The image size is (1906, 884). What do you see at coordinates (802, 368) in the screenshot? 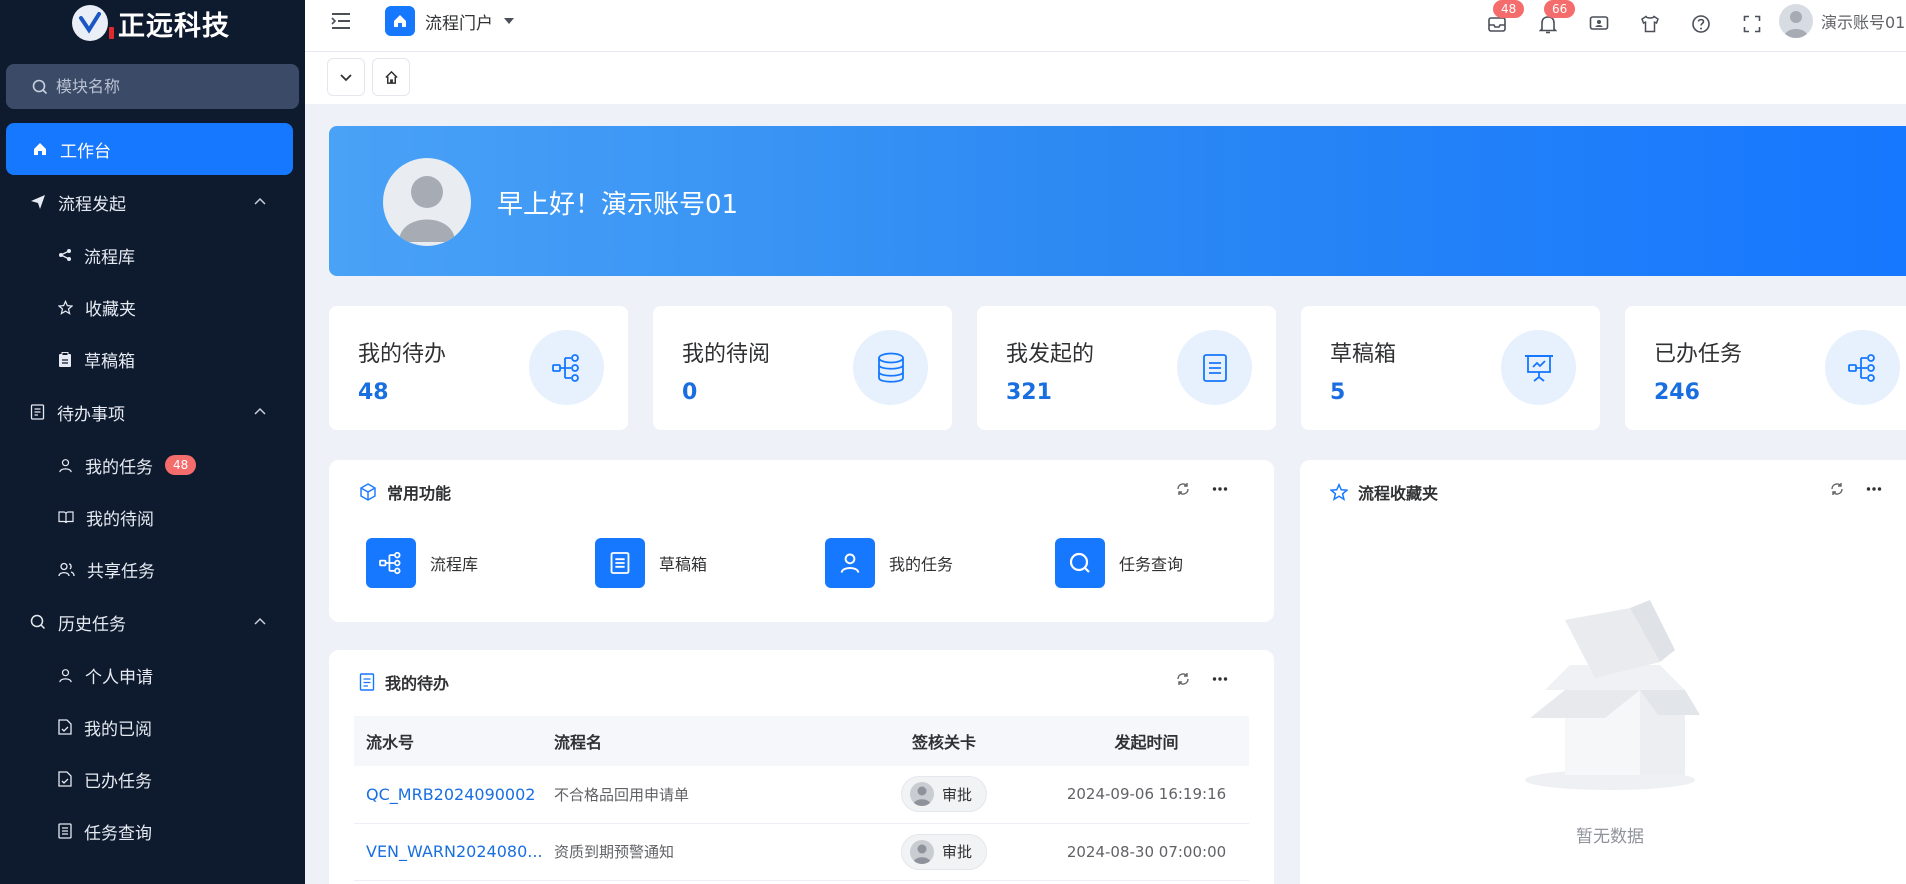
I see `stat-card-my-to-read: 我的待阅 0` at bounding box center [802, 368].